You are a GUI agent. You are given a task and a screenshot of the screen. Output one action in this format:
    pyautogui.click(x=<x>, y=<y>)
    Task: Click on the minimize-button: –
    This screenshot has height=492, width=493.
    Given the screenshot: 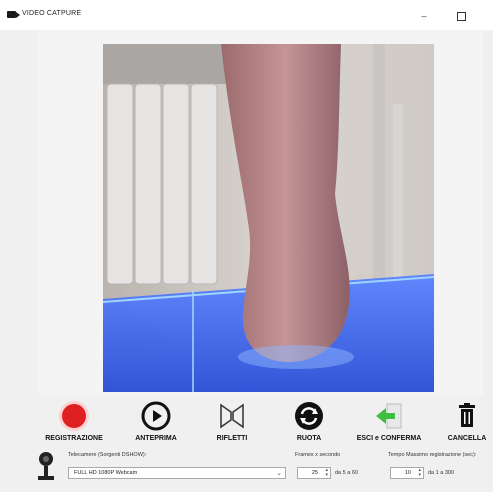 What is the action you would take?
    pyautogui.click(x=424, y=16)
    